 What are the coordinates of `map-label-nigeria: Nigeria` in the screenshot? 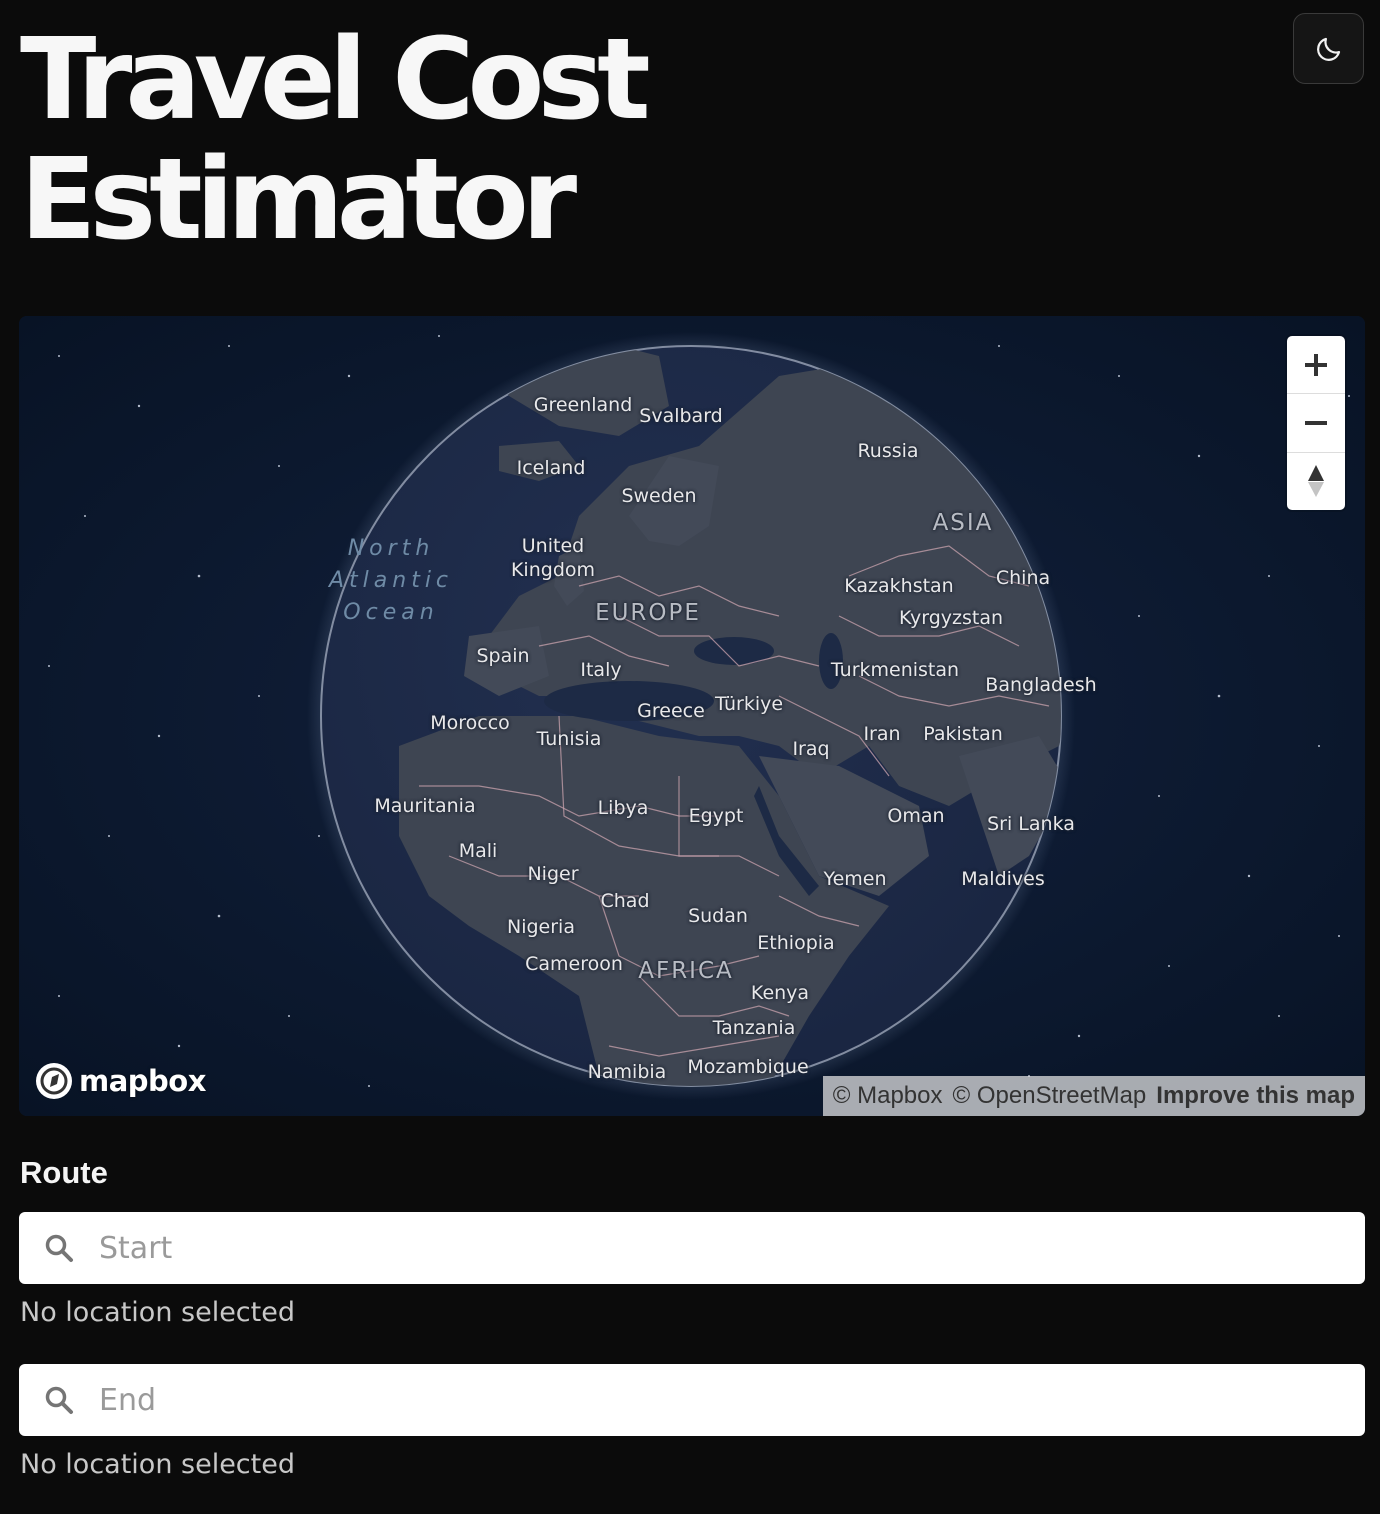 It's located at (541, 927).